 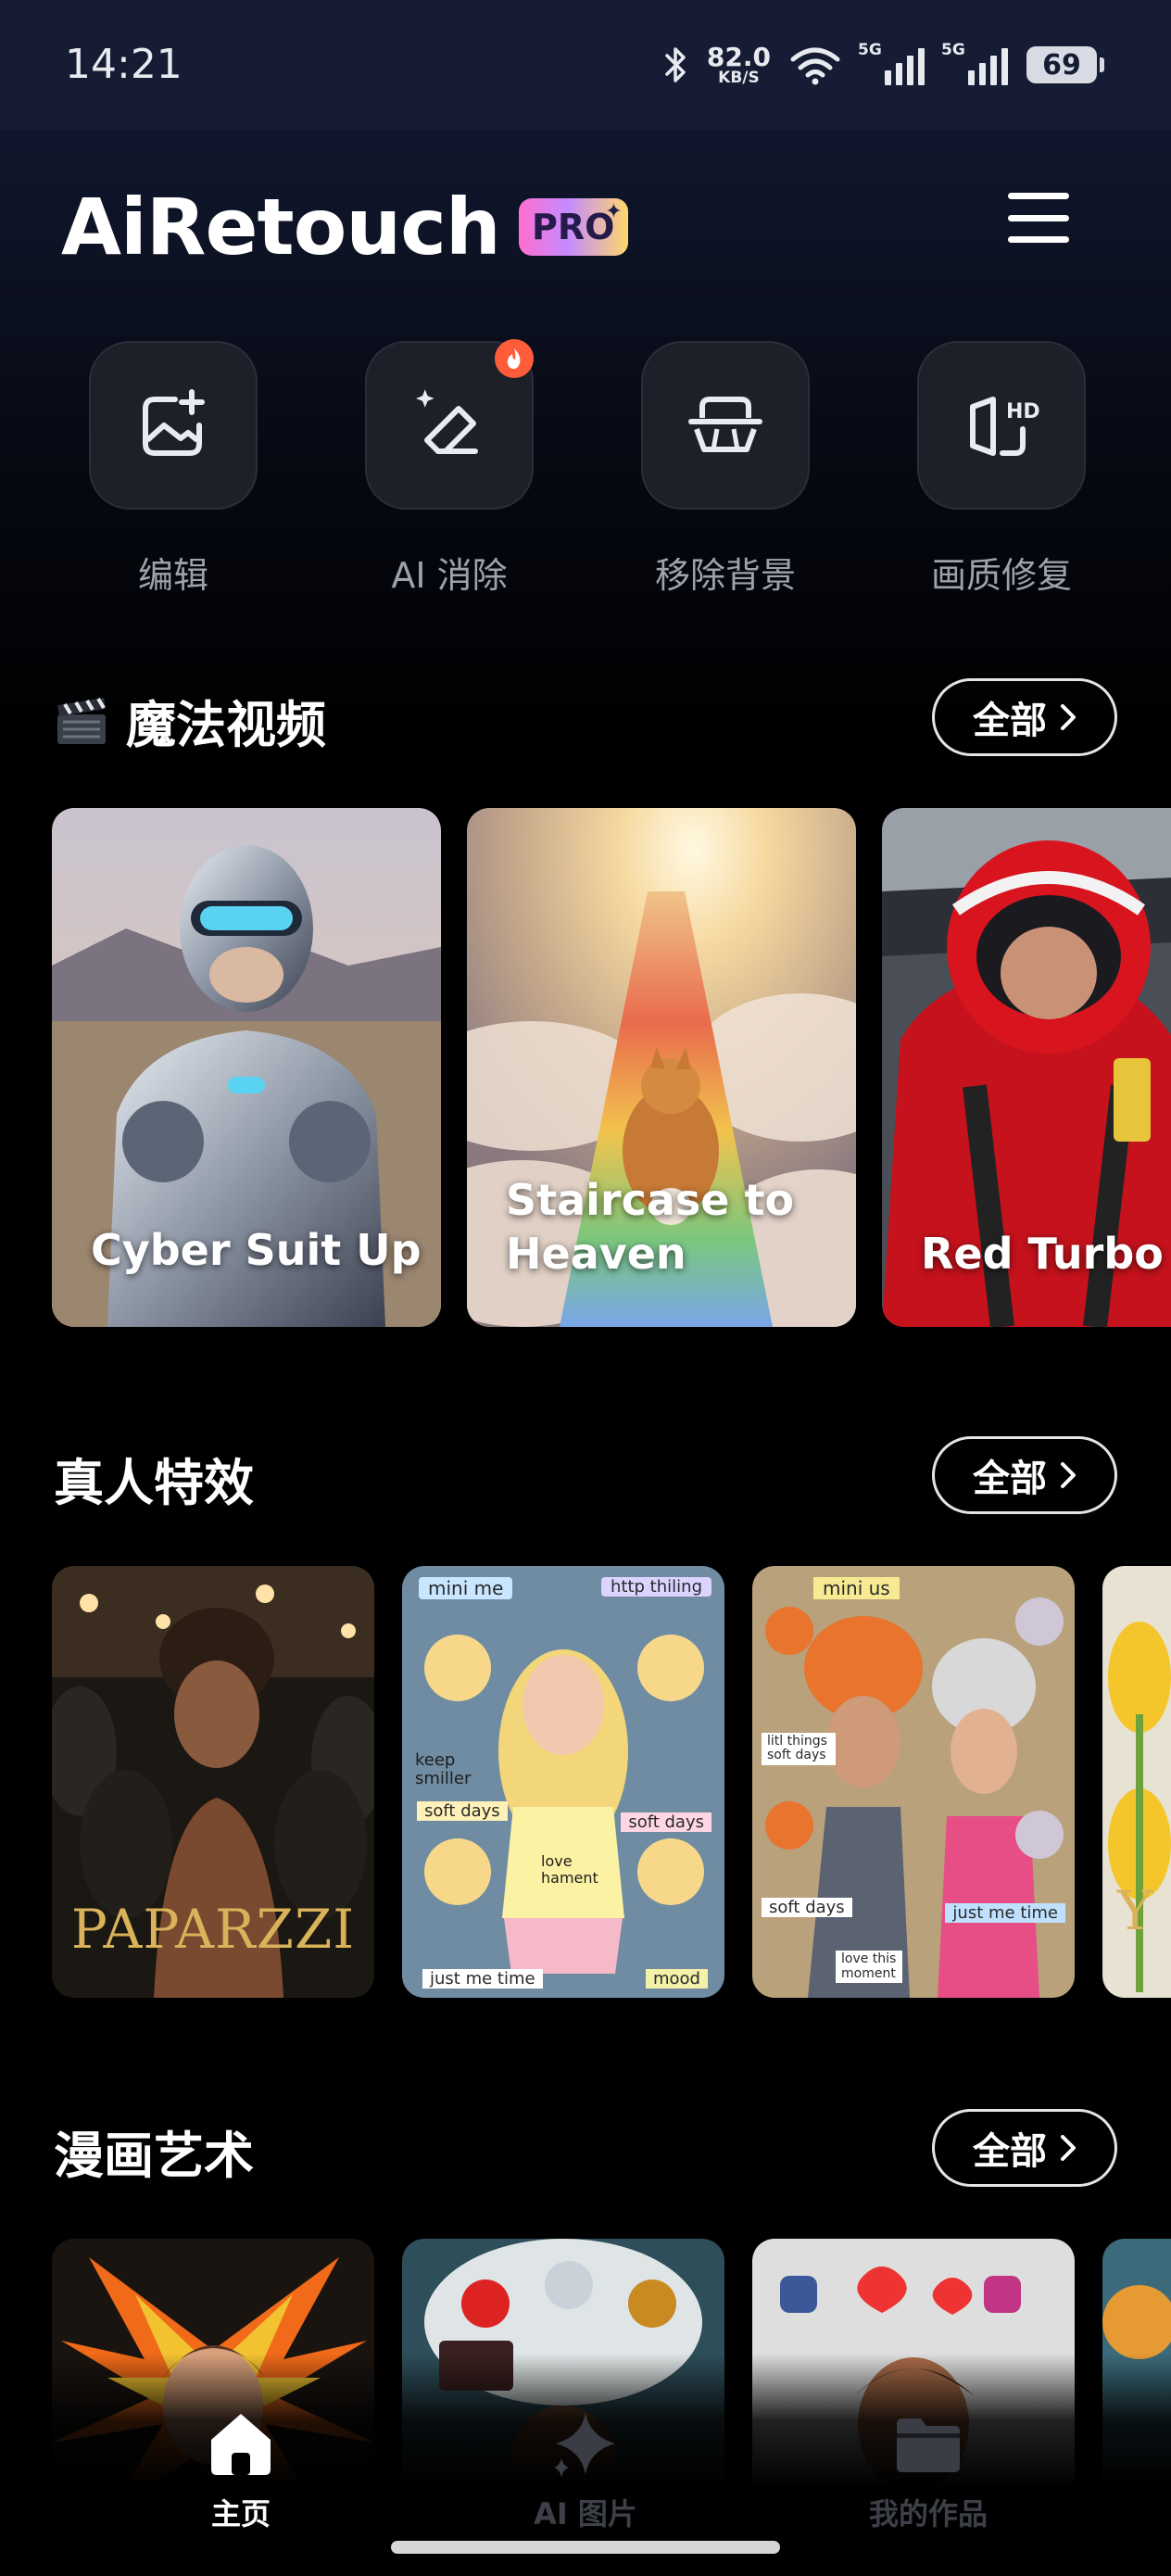 I want to click on card-thumbnail, so click(x=914, y=1782).